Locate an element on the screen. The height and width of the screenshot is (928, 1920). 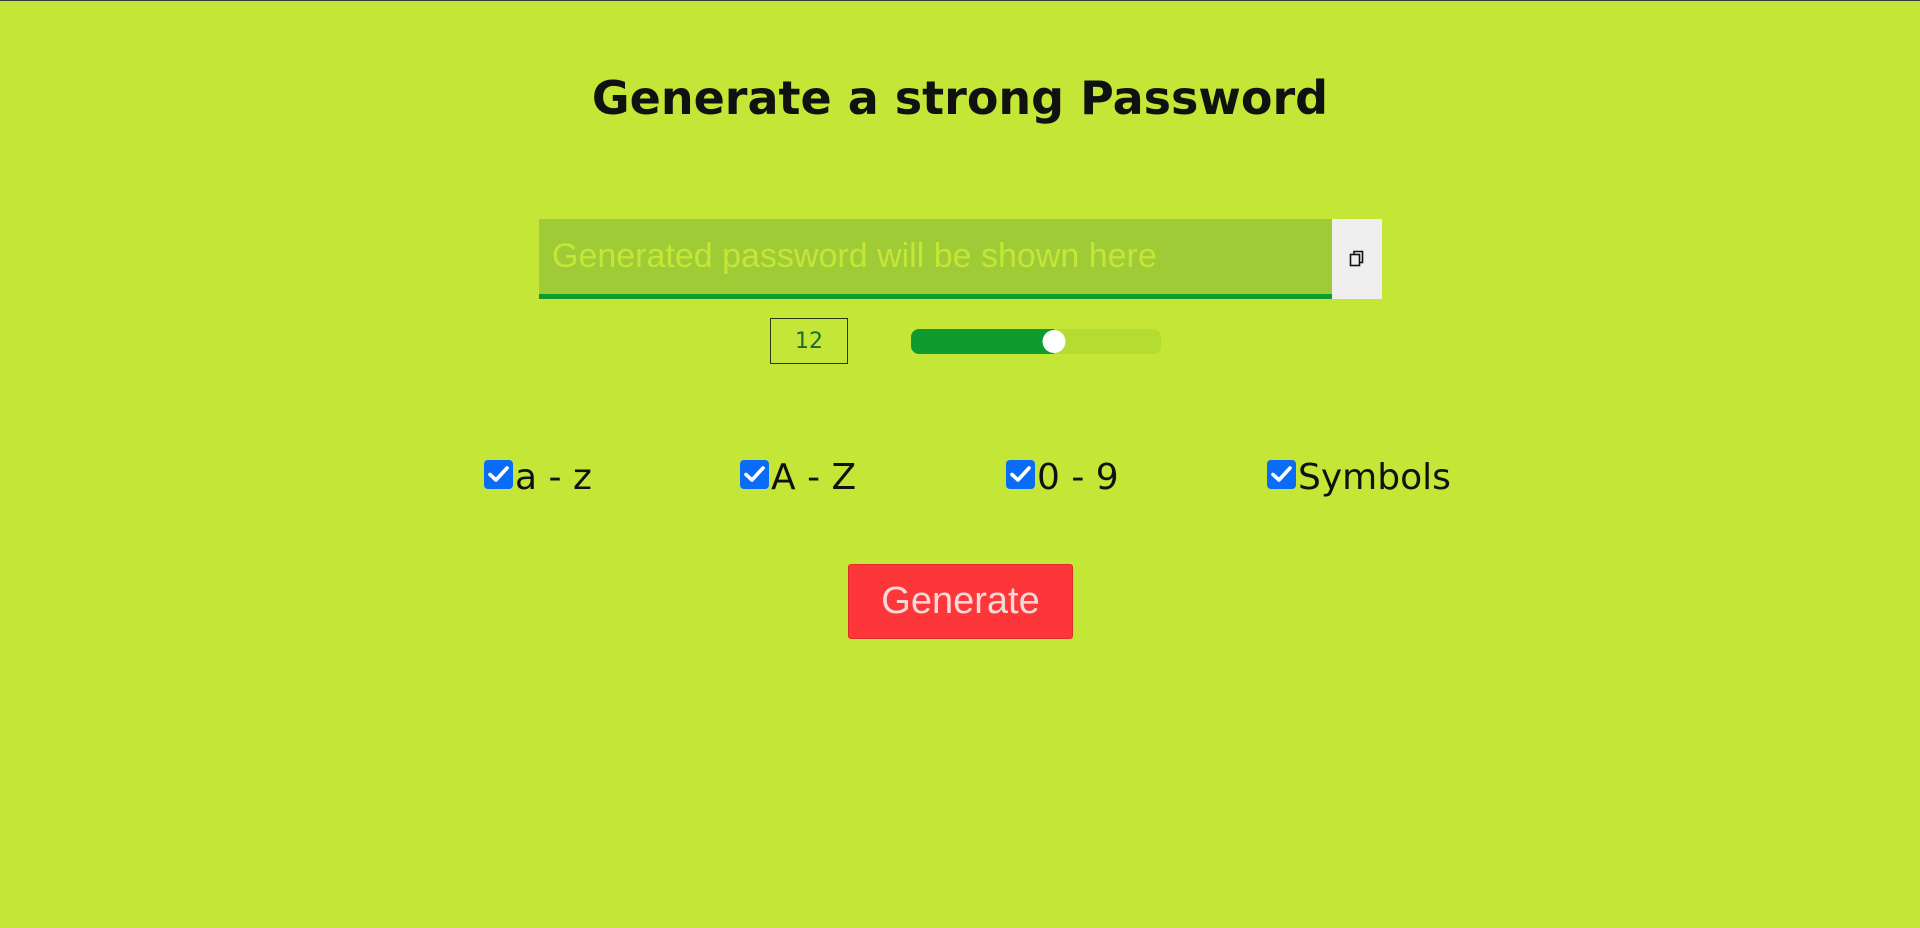
password-length-field is located at coordinates (809, 341).